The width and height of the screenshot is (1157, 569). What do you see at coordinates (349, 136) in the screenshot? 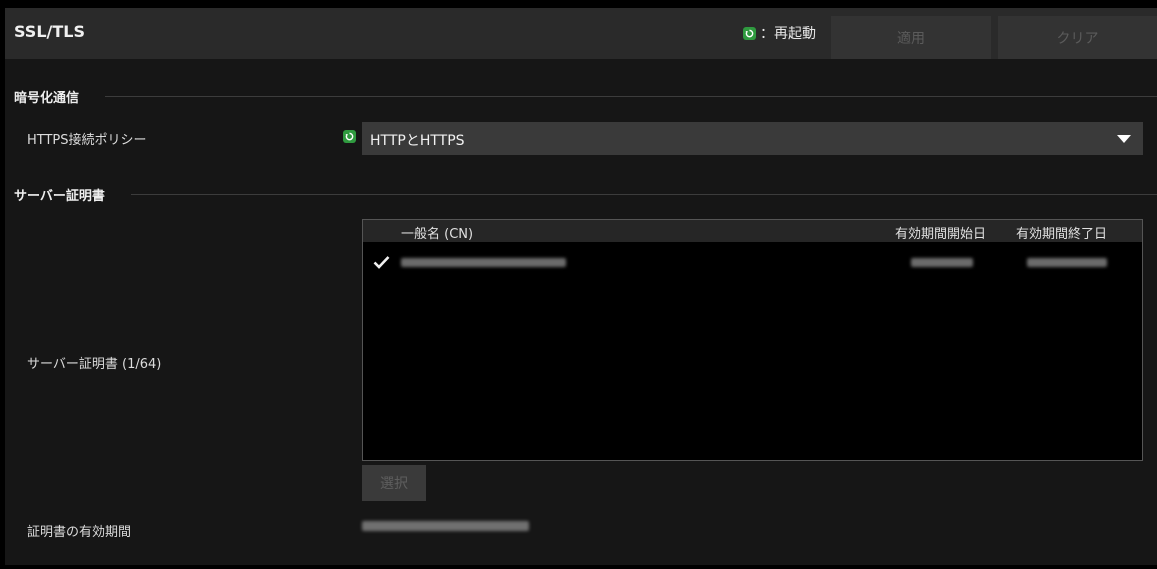
I see `restart-required-icon` at bounding box center [349, 136].